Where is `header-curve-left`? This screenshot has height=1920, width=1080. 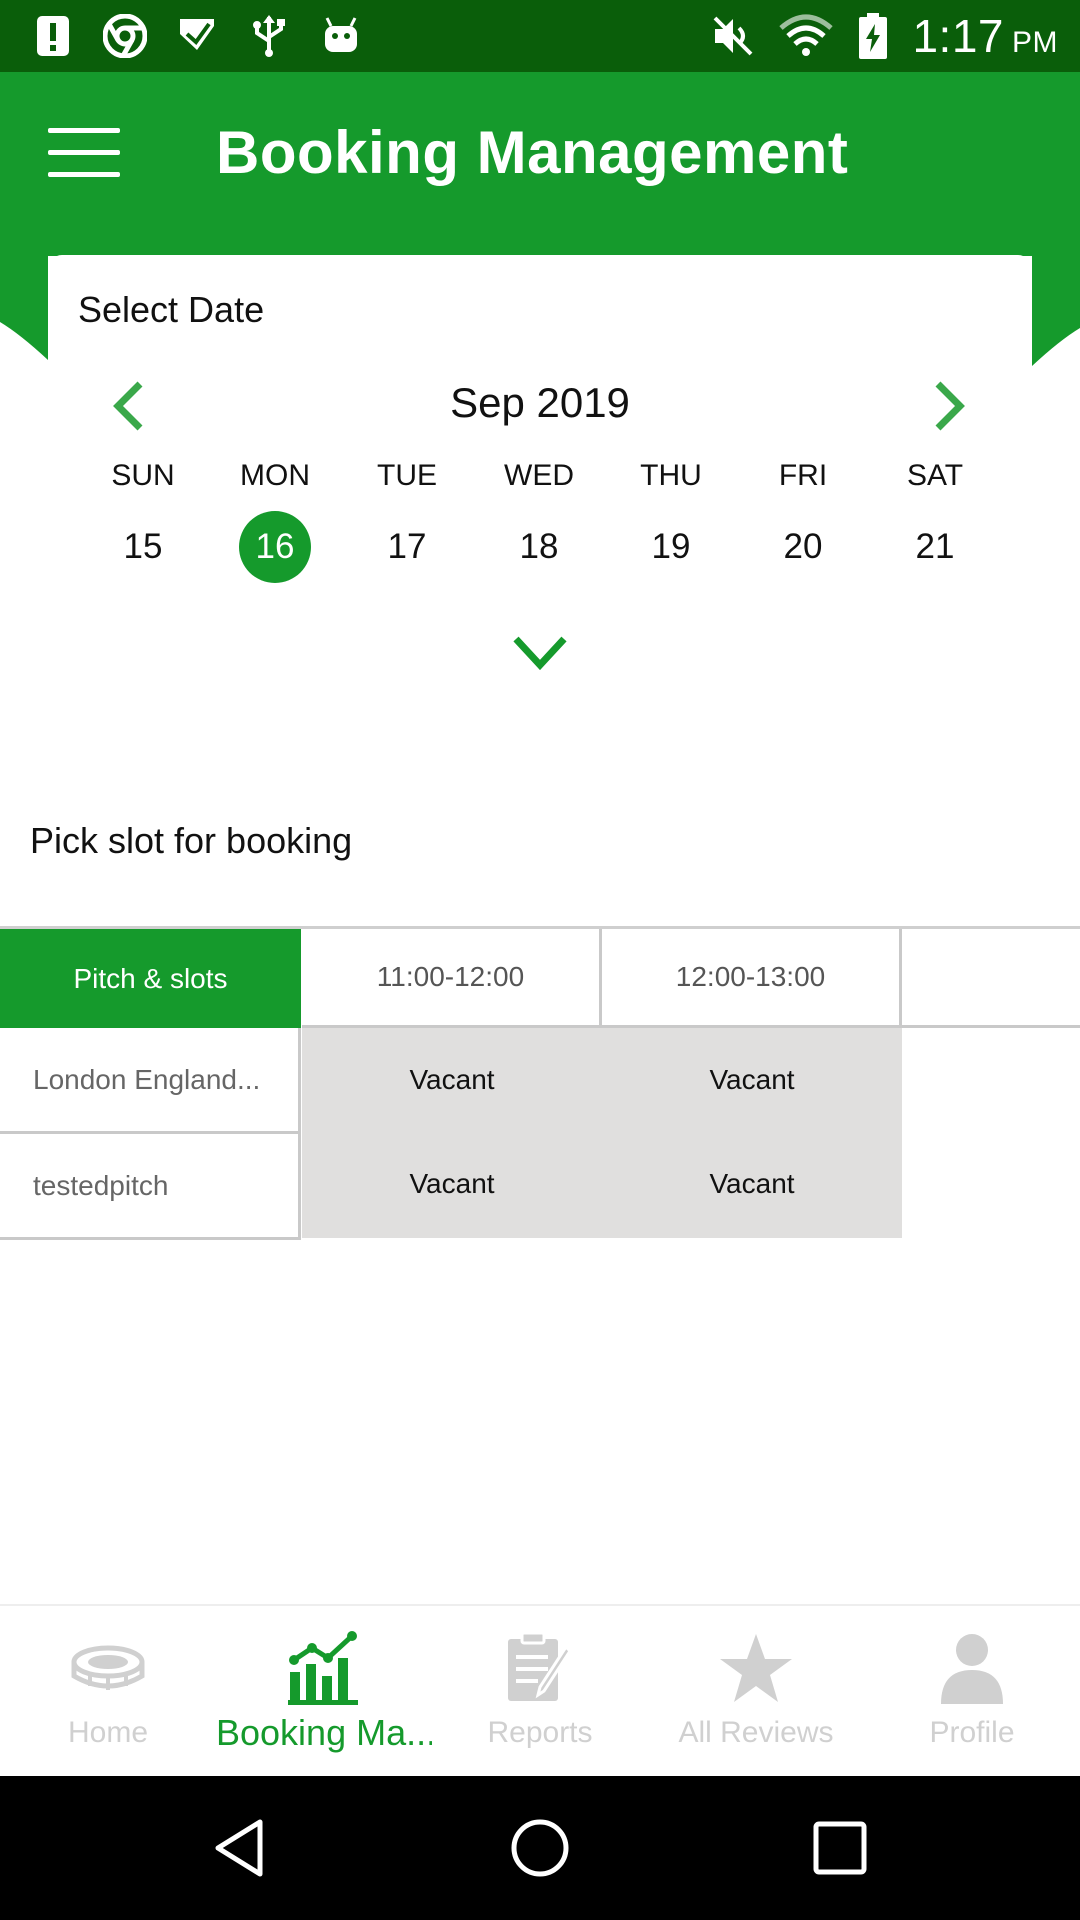
header-curve-left is located at coordinates (24, 308).